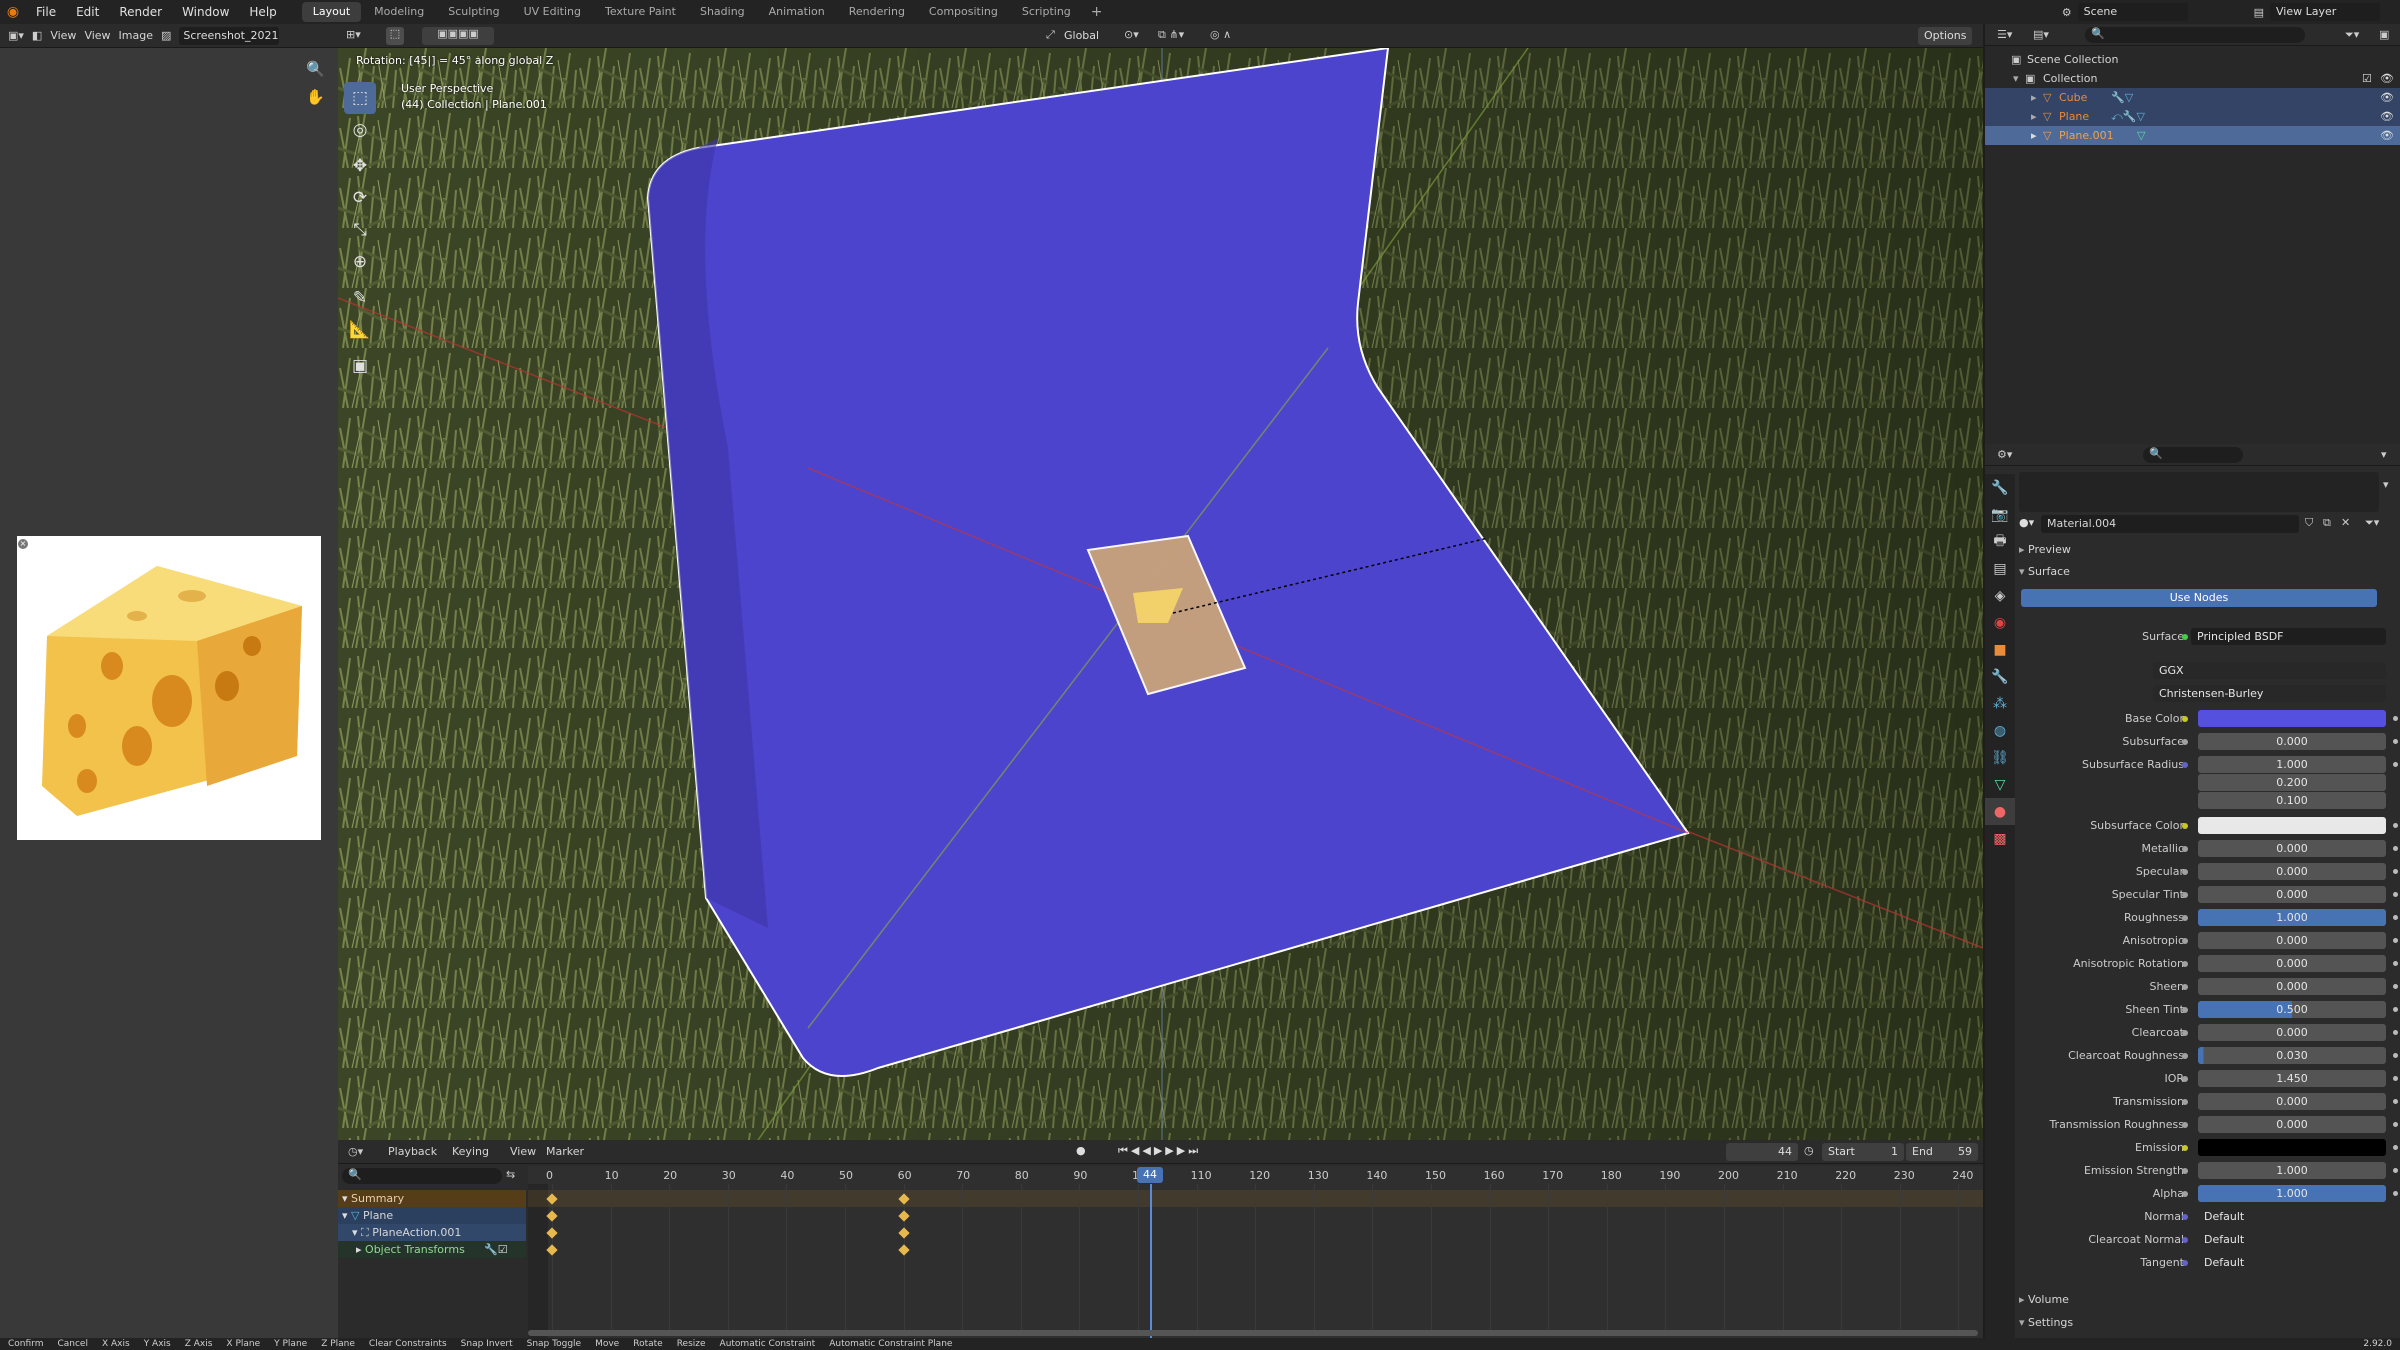 This screenshot has width=2400, height=1350. Describe the element at coordinates (13, 12) in the screenshot. I see `blender-logo-icon: ◉` at that location.